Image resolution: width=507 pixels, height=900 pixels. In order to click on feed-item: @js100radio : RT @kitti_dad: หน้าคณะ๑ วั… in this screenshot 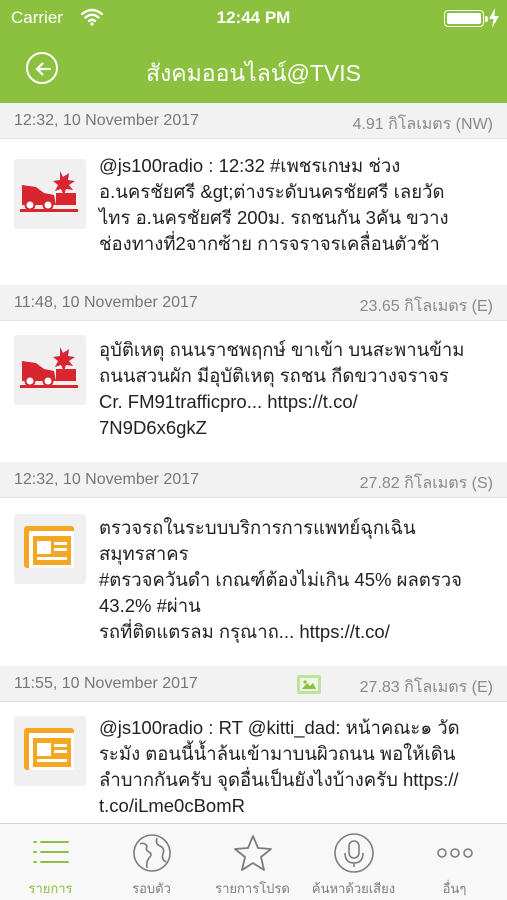, I will do `click(253, 762)`.